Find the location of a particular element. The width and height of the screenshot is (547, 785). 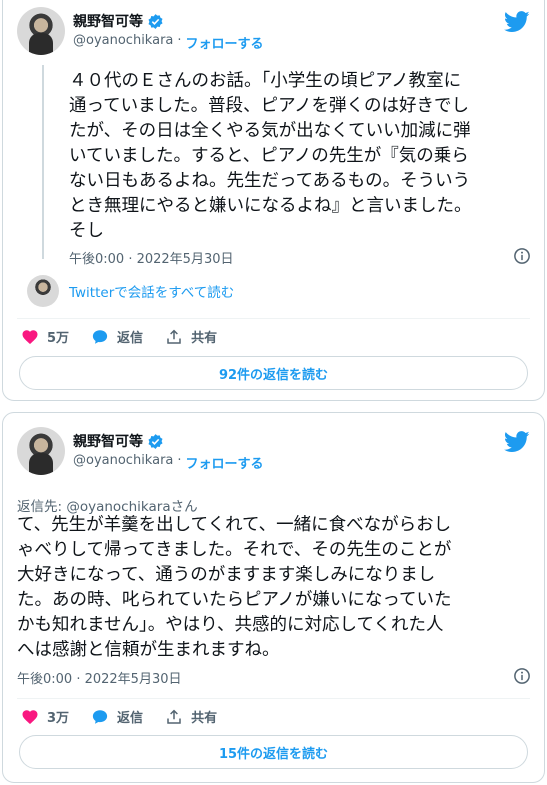

tweet-actions: 5万 返信 共有 is located at coordinates (119, 336).